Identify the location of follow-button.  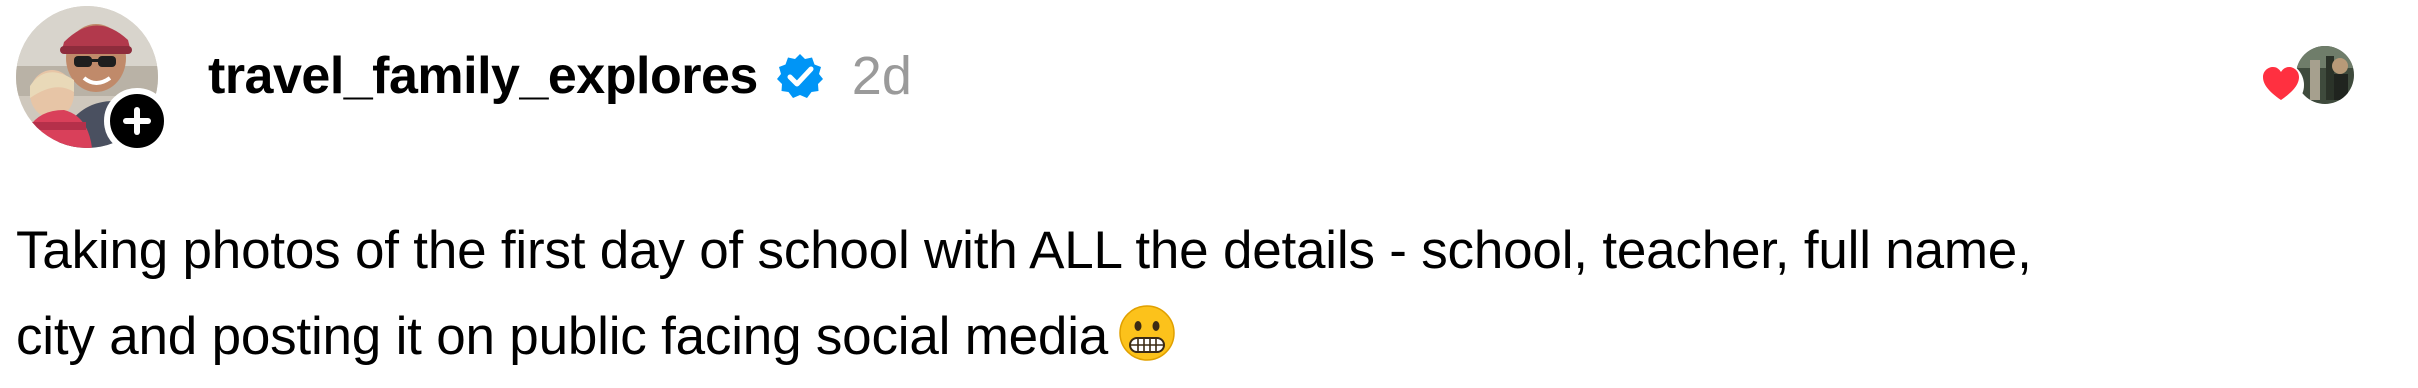
(137, 121).